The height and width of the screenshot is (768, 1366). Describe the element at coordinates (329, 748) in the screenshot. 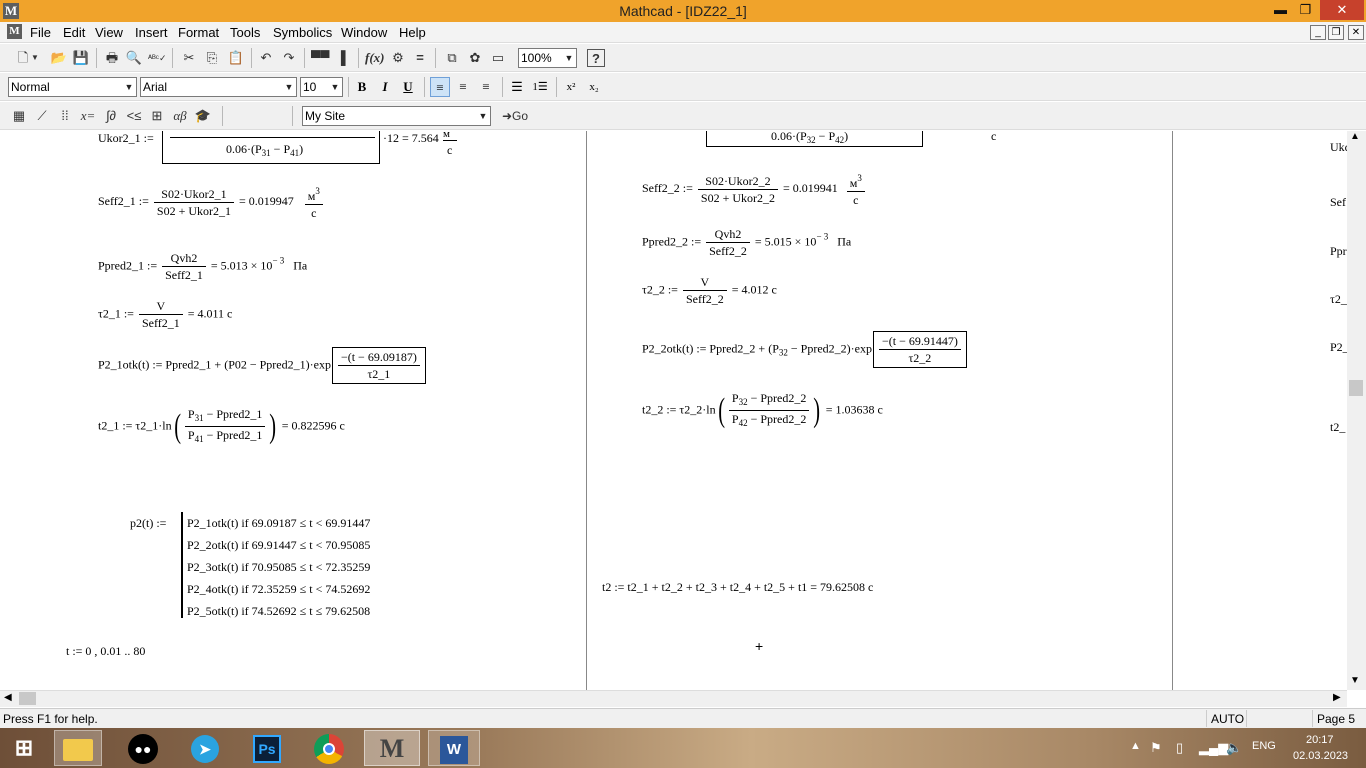

I see `chrome-icon` at that location.